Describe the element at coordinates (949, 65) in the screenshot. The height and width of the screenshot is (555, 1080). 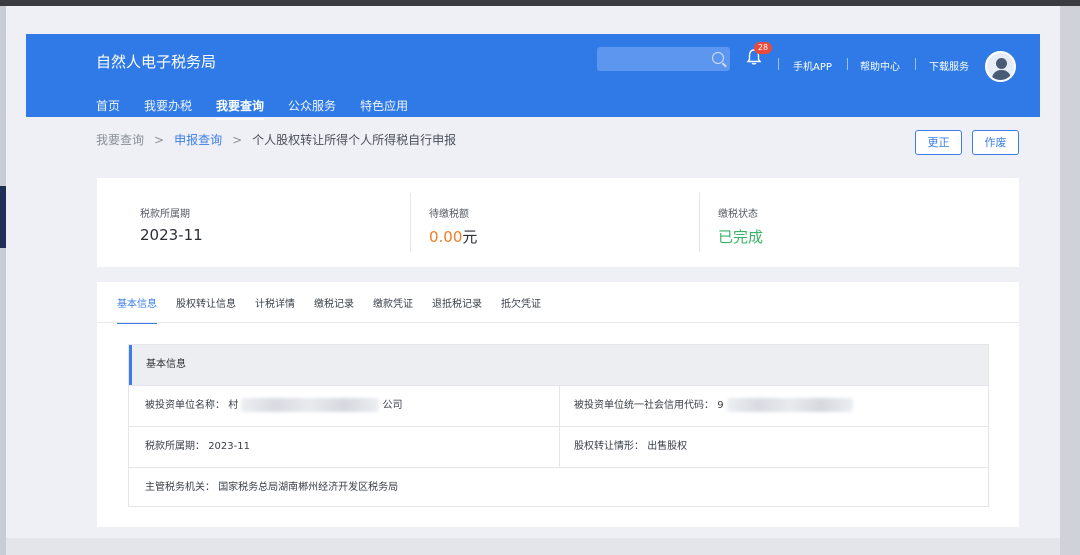
I see `download-service-link: 下载服务` at that location.